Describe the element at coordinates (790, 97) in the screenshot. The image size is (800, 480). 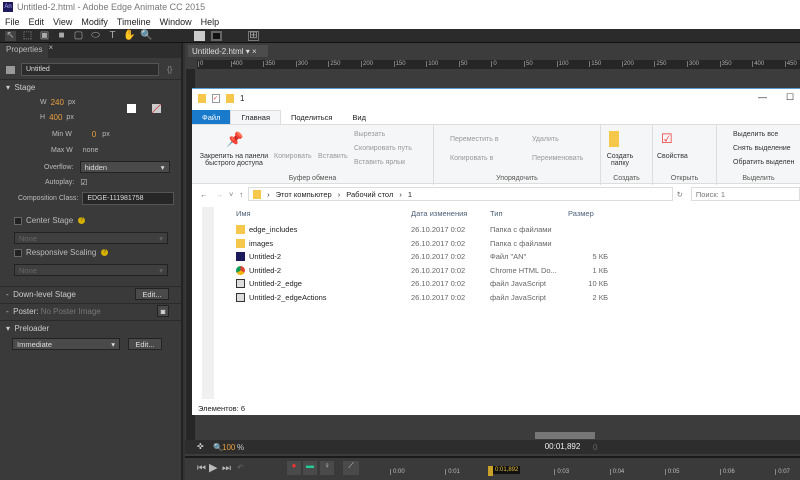
I see `maximize-button: ☐` at that location.